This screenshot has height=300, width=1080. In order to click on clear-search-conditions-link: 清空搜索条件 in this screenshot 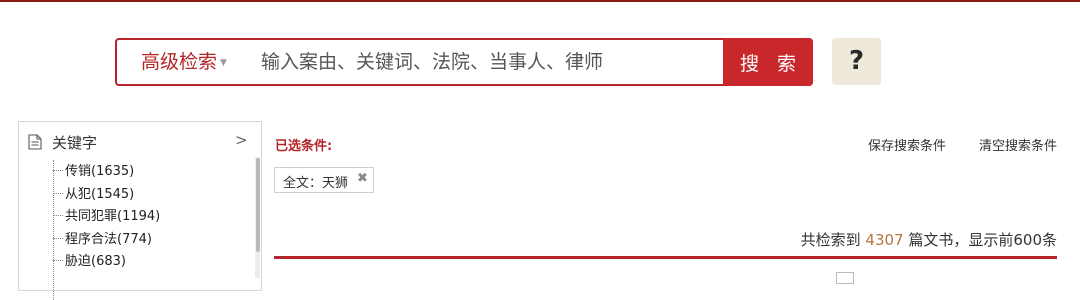, I will do `click(1018, 144)`.